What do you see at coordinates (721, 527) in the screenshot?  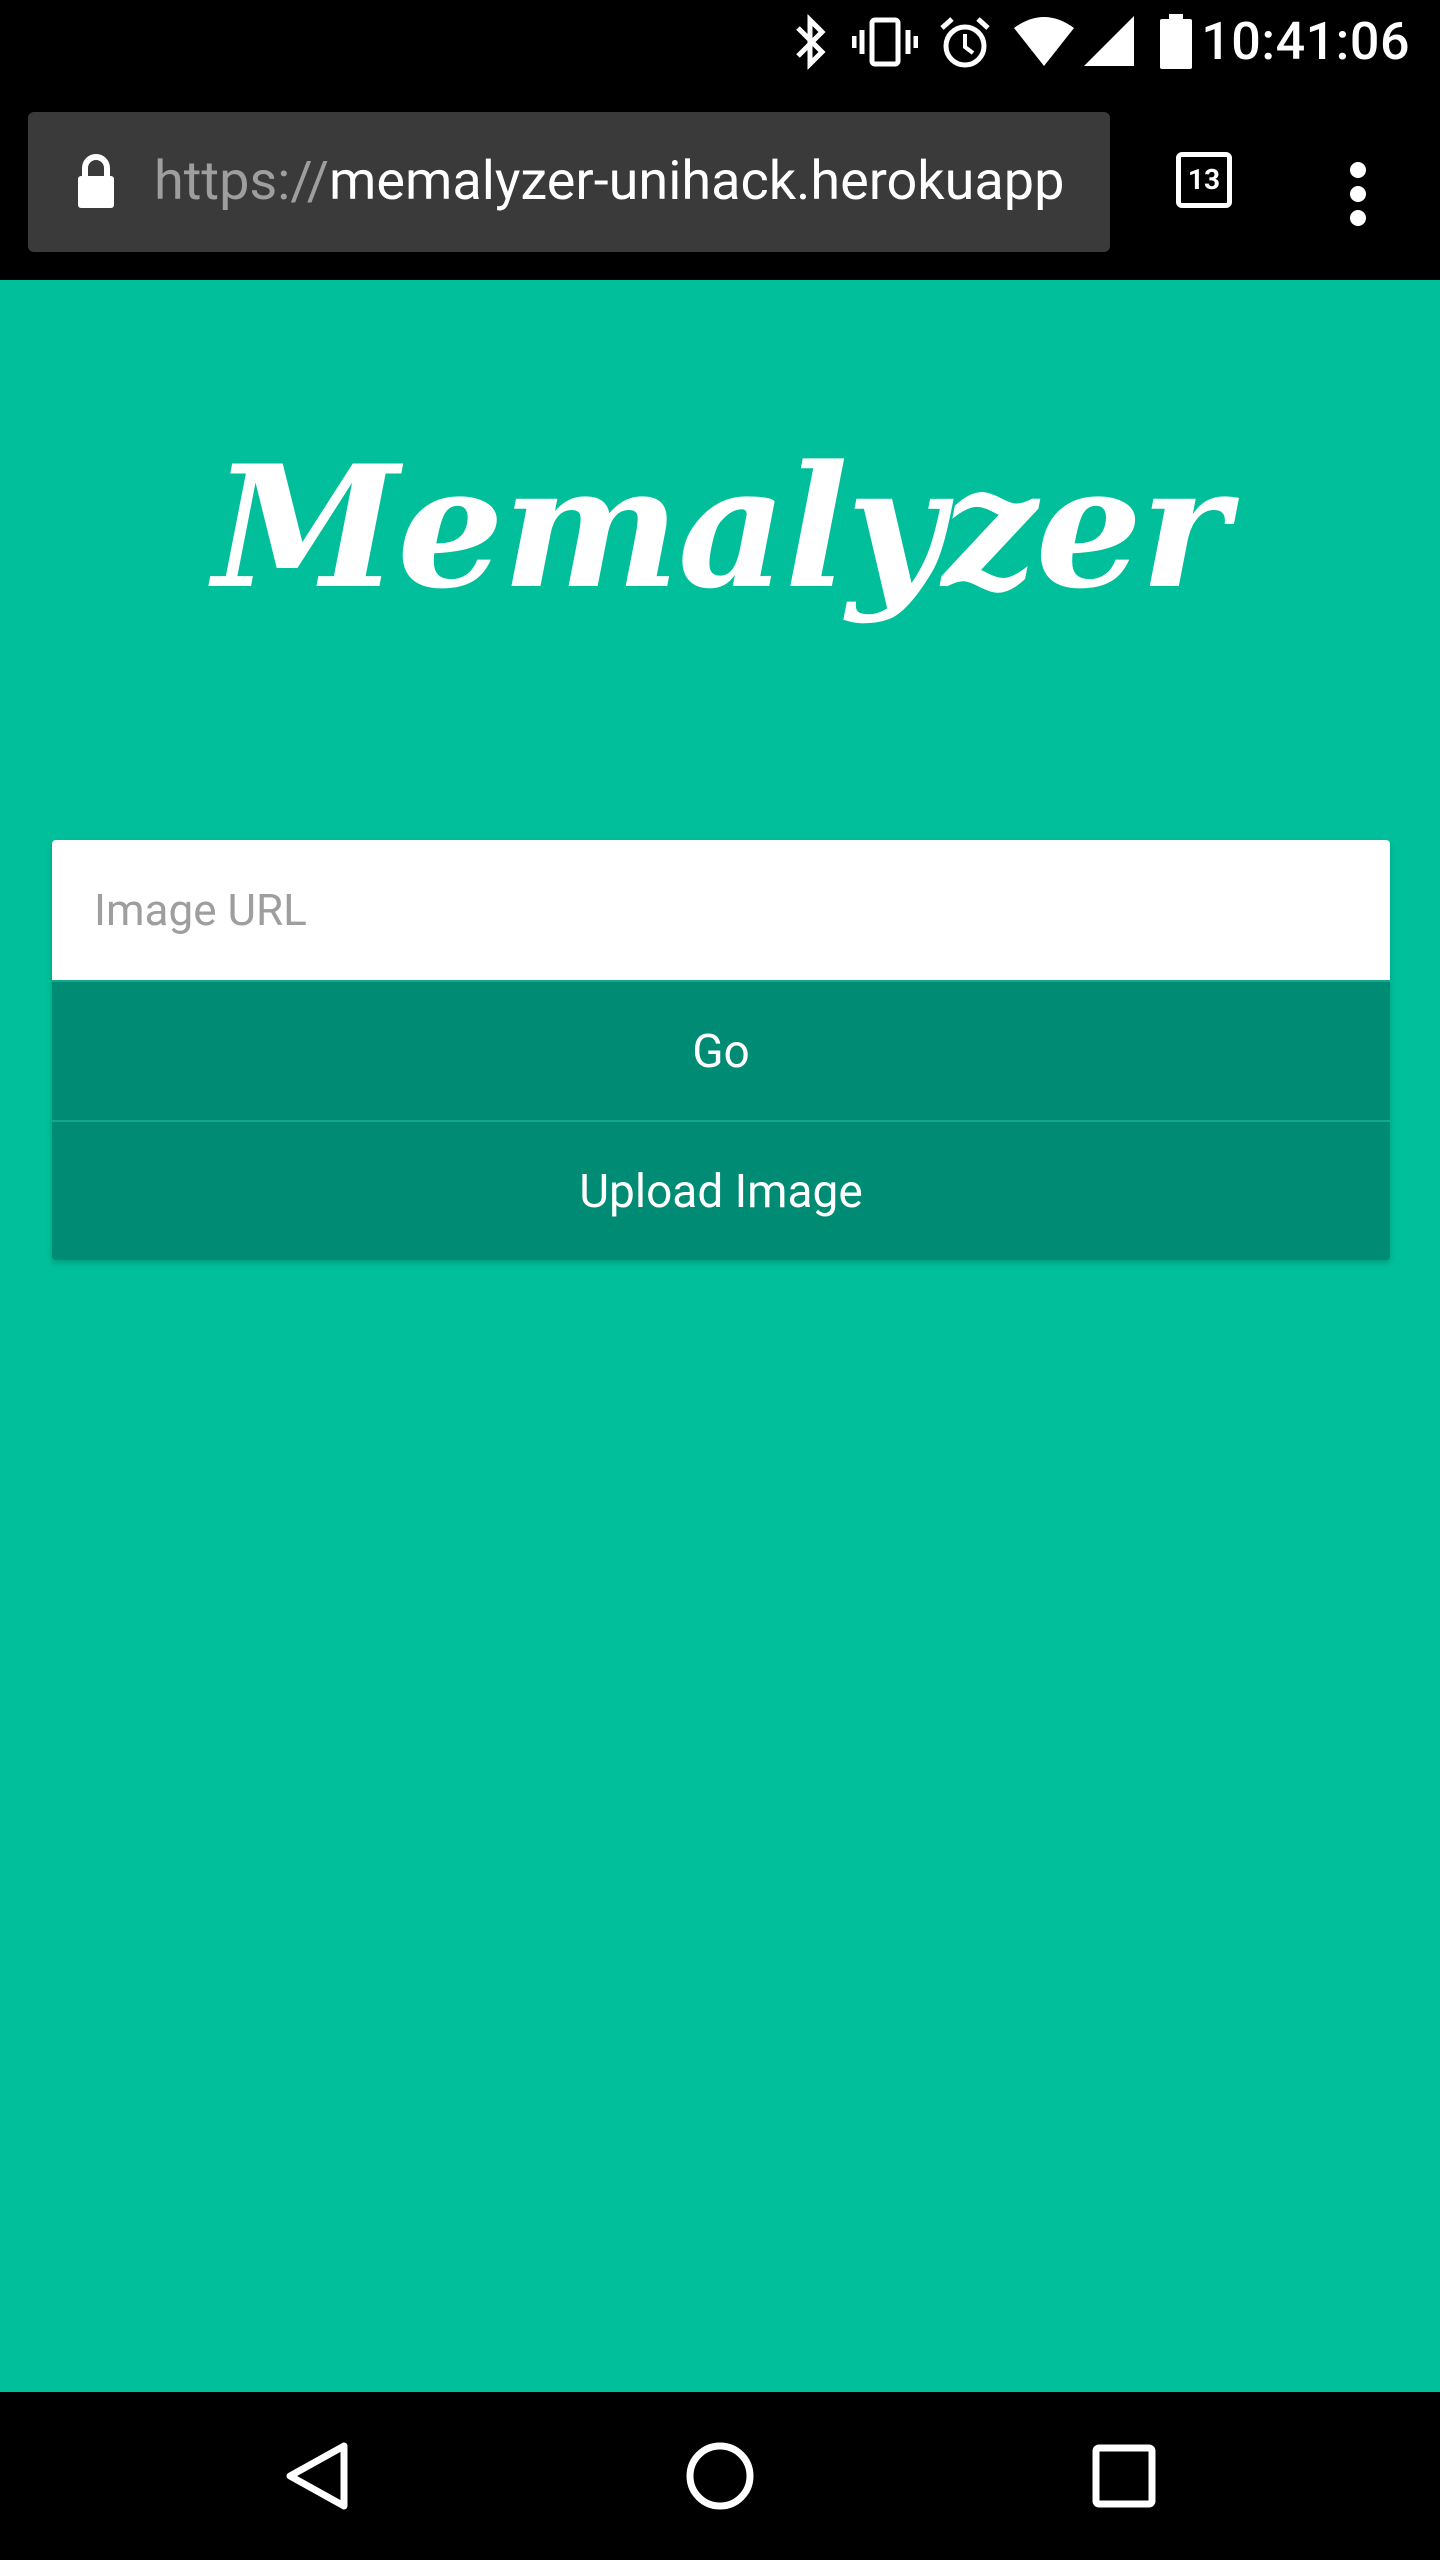 I see `logo: Memalyzer` at bounding box center [721, 527].